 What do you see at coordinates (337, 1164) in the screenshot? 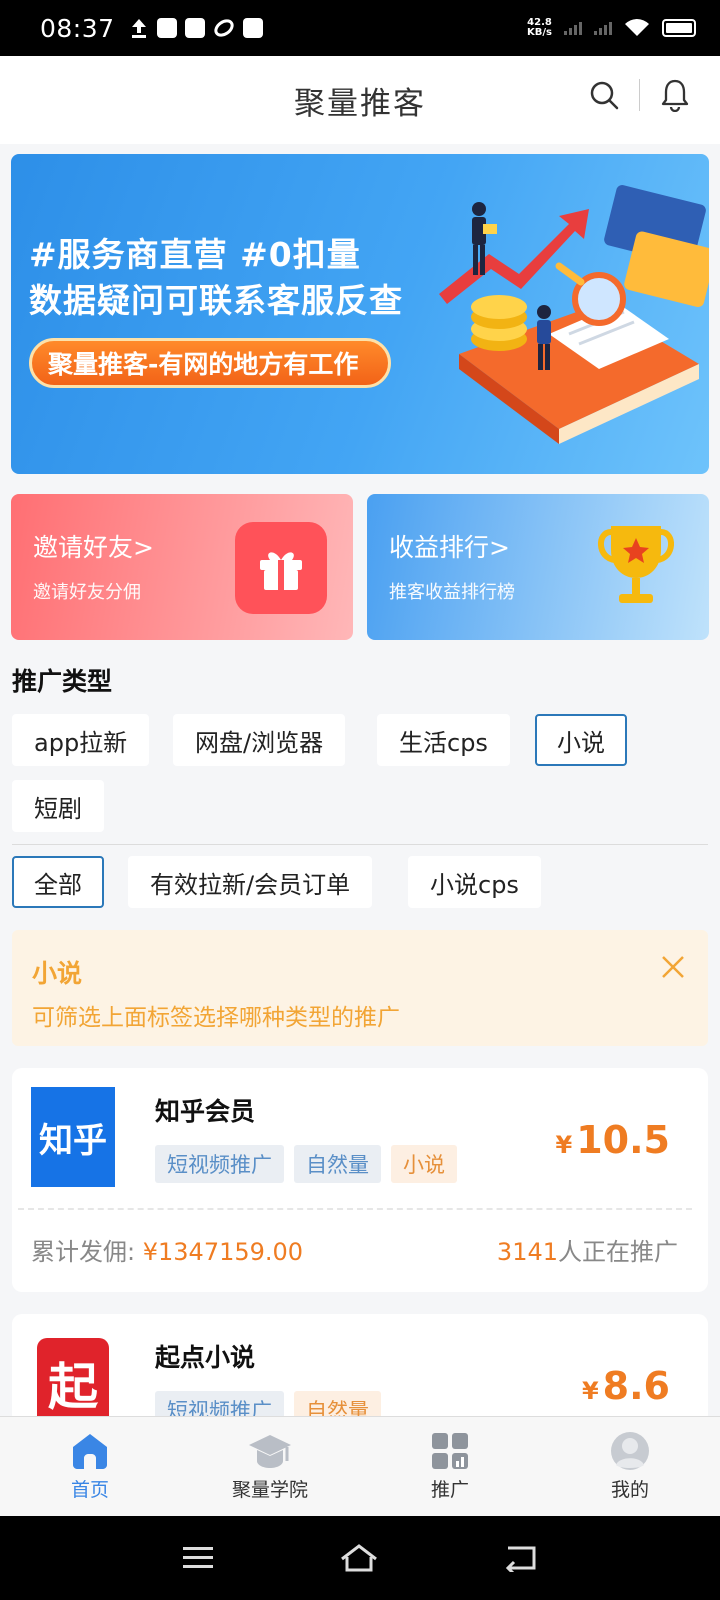
I see `product-tag: 自然量` at bounding box center [337, 1164].